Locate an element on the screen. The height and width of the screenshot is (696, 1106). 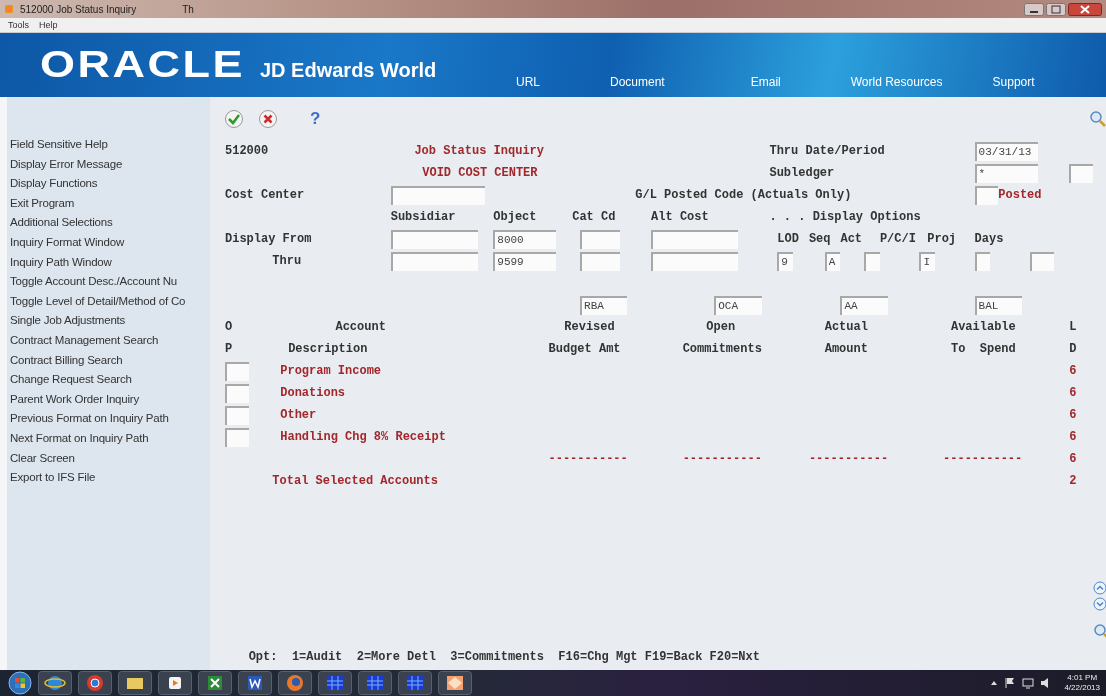
sidebar-item: Contract Billing Search is located at coordinates (108, 360).